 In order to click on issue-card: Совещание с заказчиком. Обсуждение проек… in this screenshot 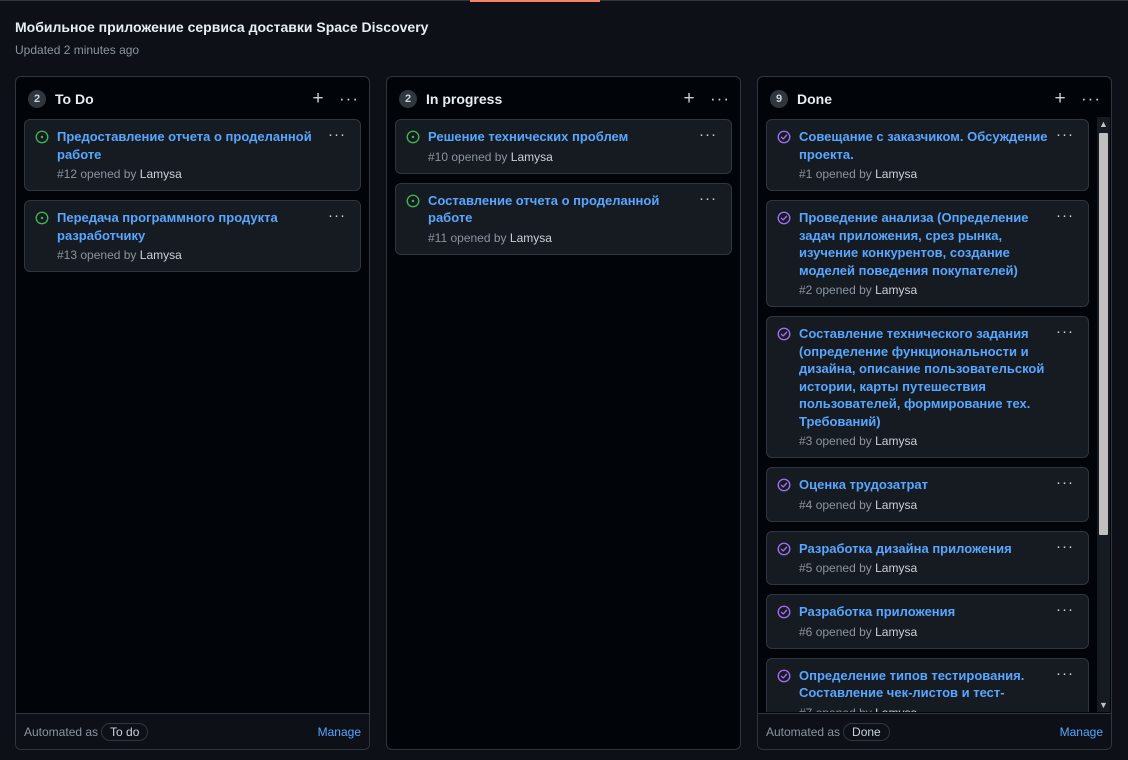, I will do `click(927, 155)`.